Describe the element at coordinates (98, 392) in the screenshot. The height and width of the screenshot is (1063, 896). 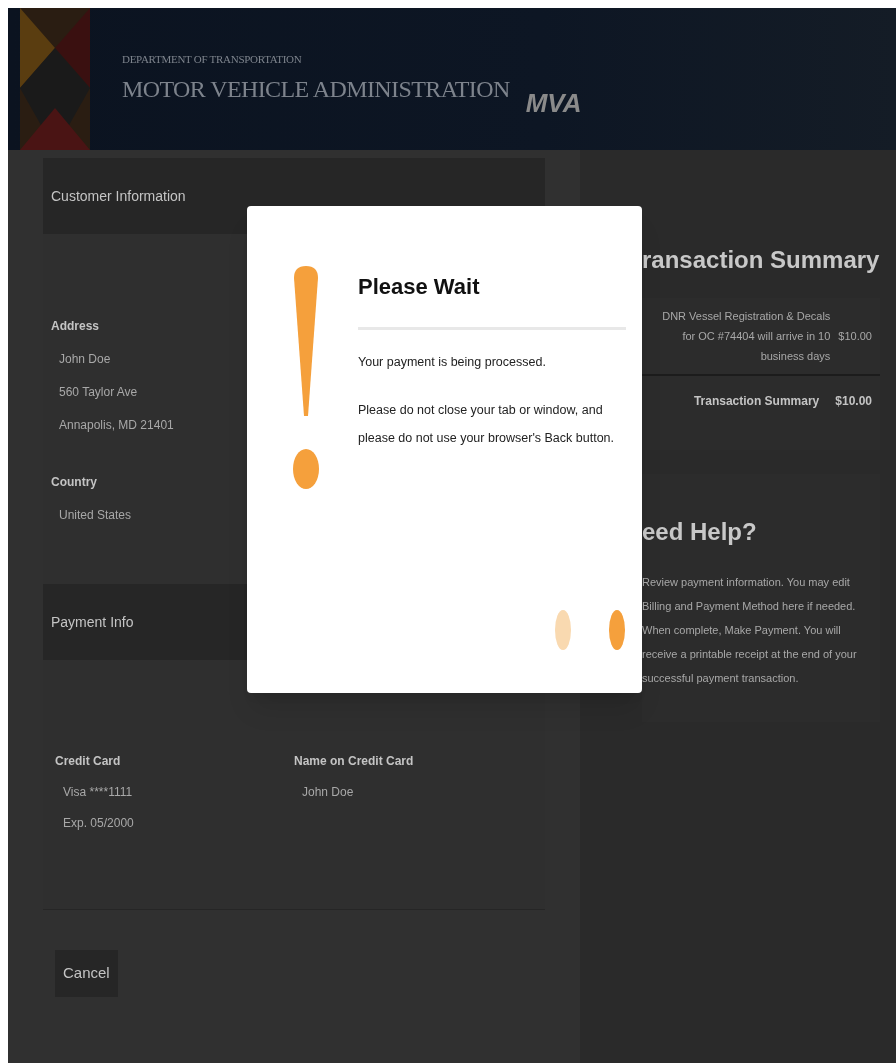
I see `address-line: 560 Taylor Ave` at that location.